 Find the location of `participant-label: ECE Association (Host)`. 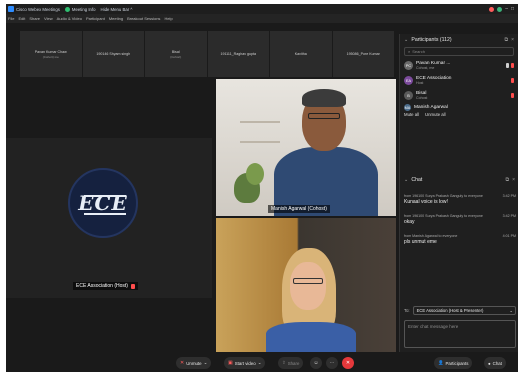

participant-label: ECE Association (Host) is located at coordinates (105, 286).